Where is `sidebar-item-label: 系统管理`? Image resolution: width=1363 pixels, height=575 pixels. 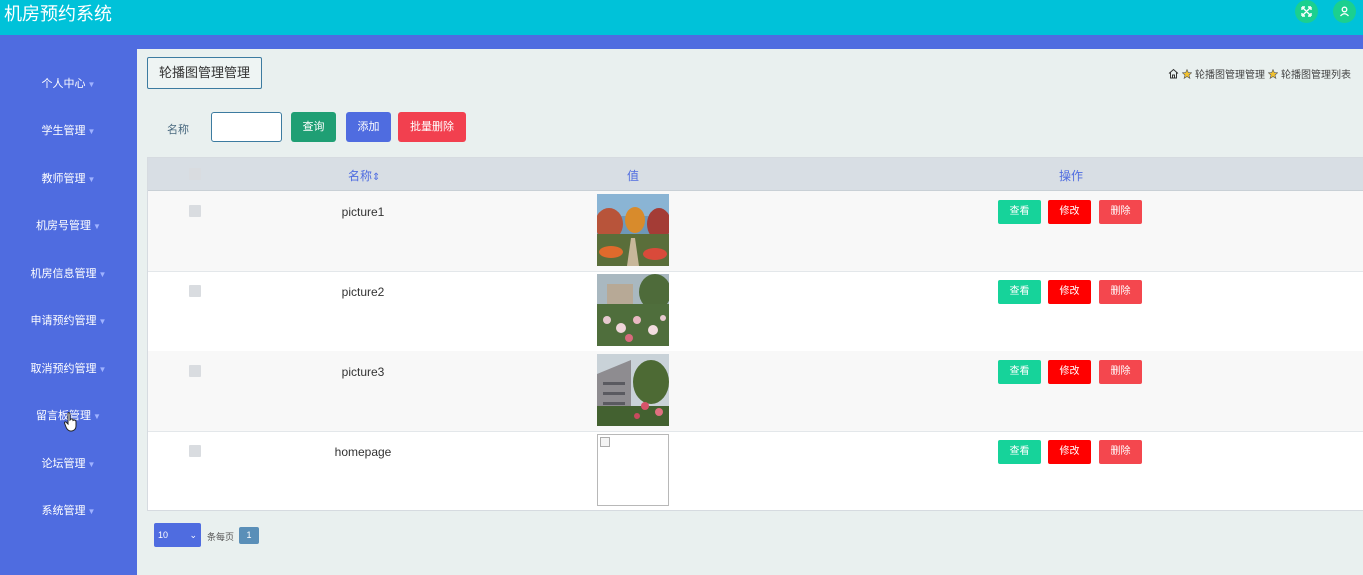 sidebar-item-label: 系统管理 is located at coordinates (63, 511).